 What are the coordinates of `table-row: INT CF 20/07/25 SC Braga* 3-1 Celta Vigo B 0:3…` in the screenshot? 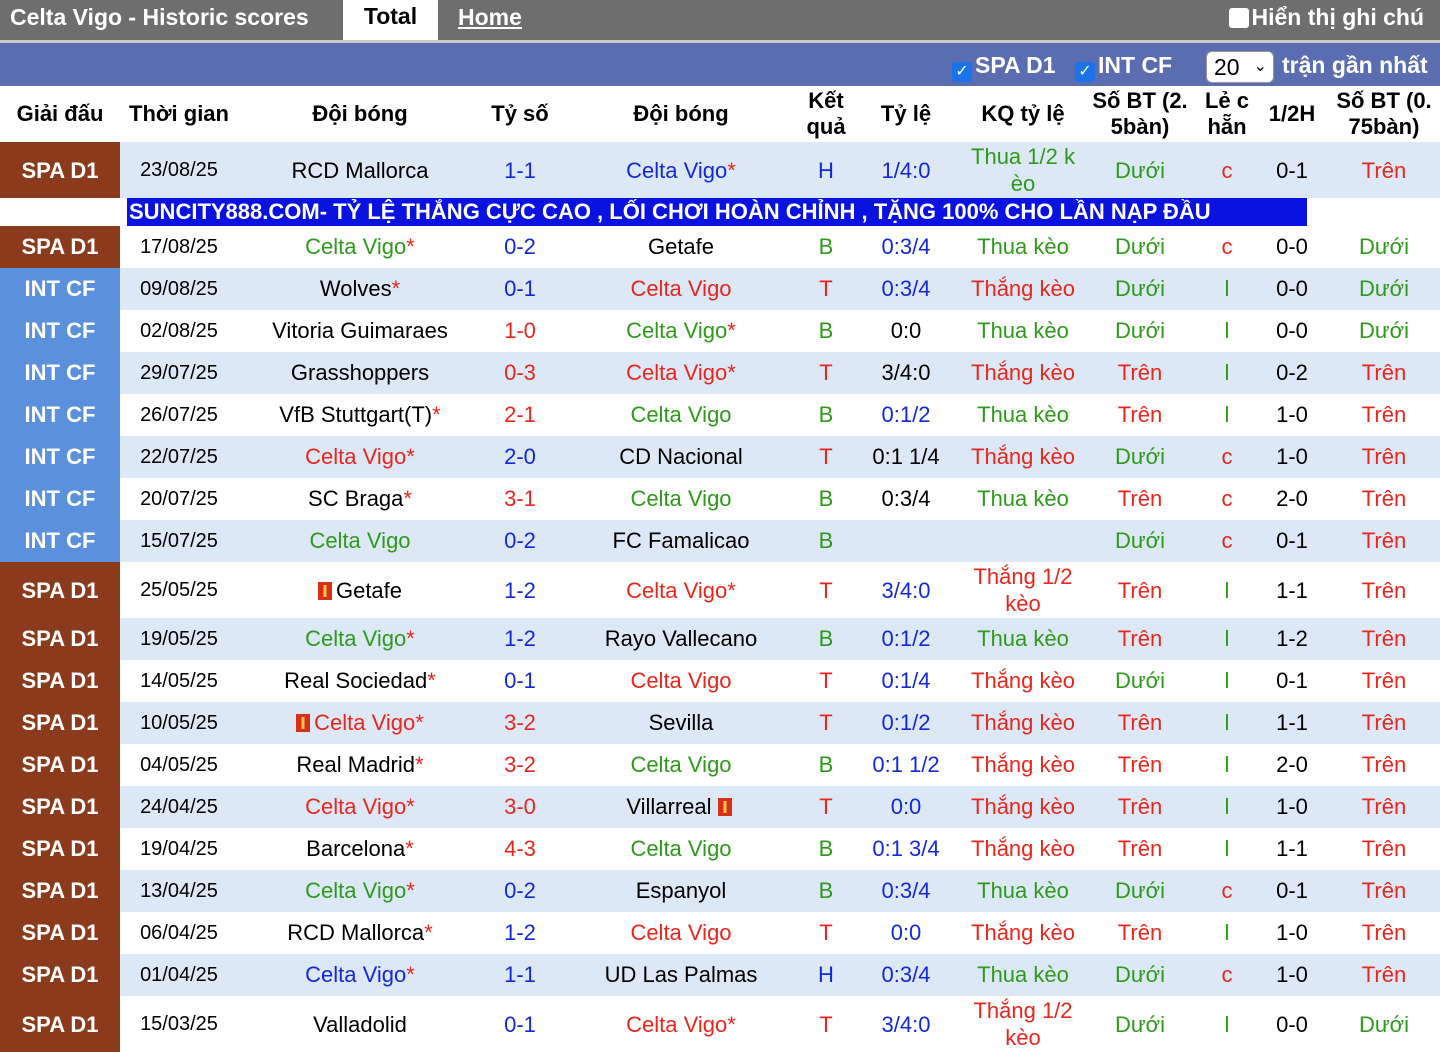 It's located at (720, 499).